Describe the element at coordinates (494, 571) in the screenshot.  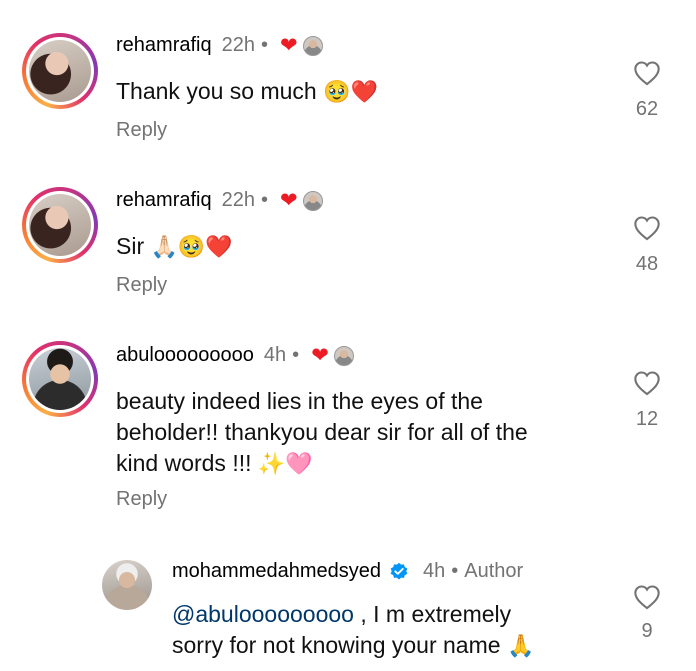
I see `author-label: Author` at that location.